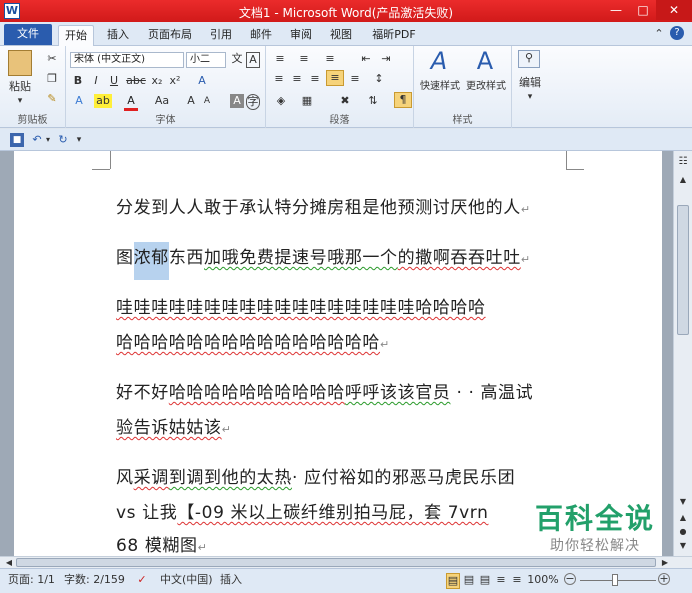  I want to click on change-styles-icon: A, so click(485, 61).